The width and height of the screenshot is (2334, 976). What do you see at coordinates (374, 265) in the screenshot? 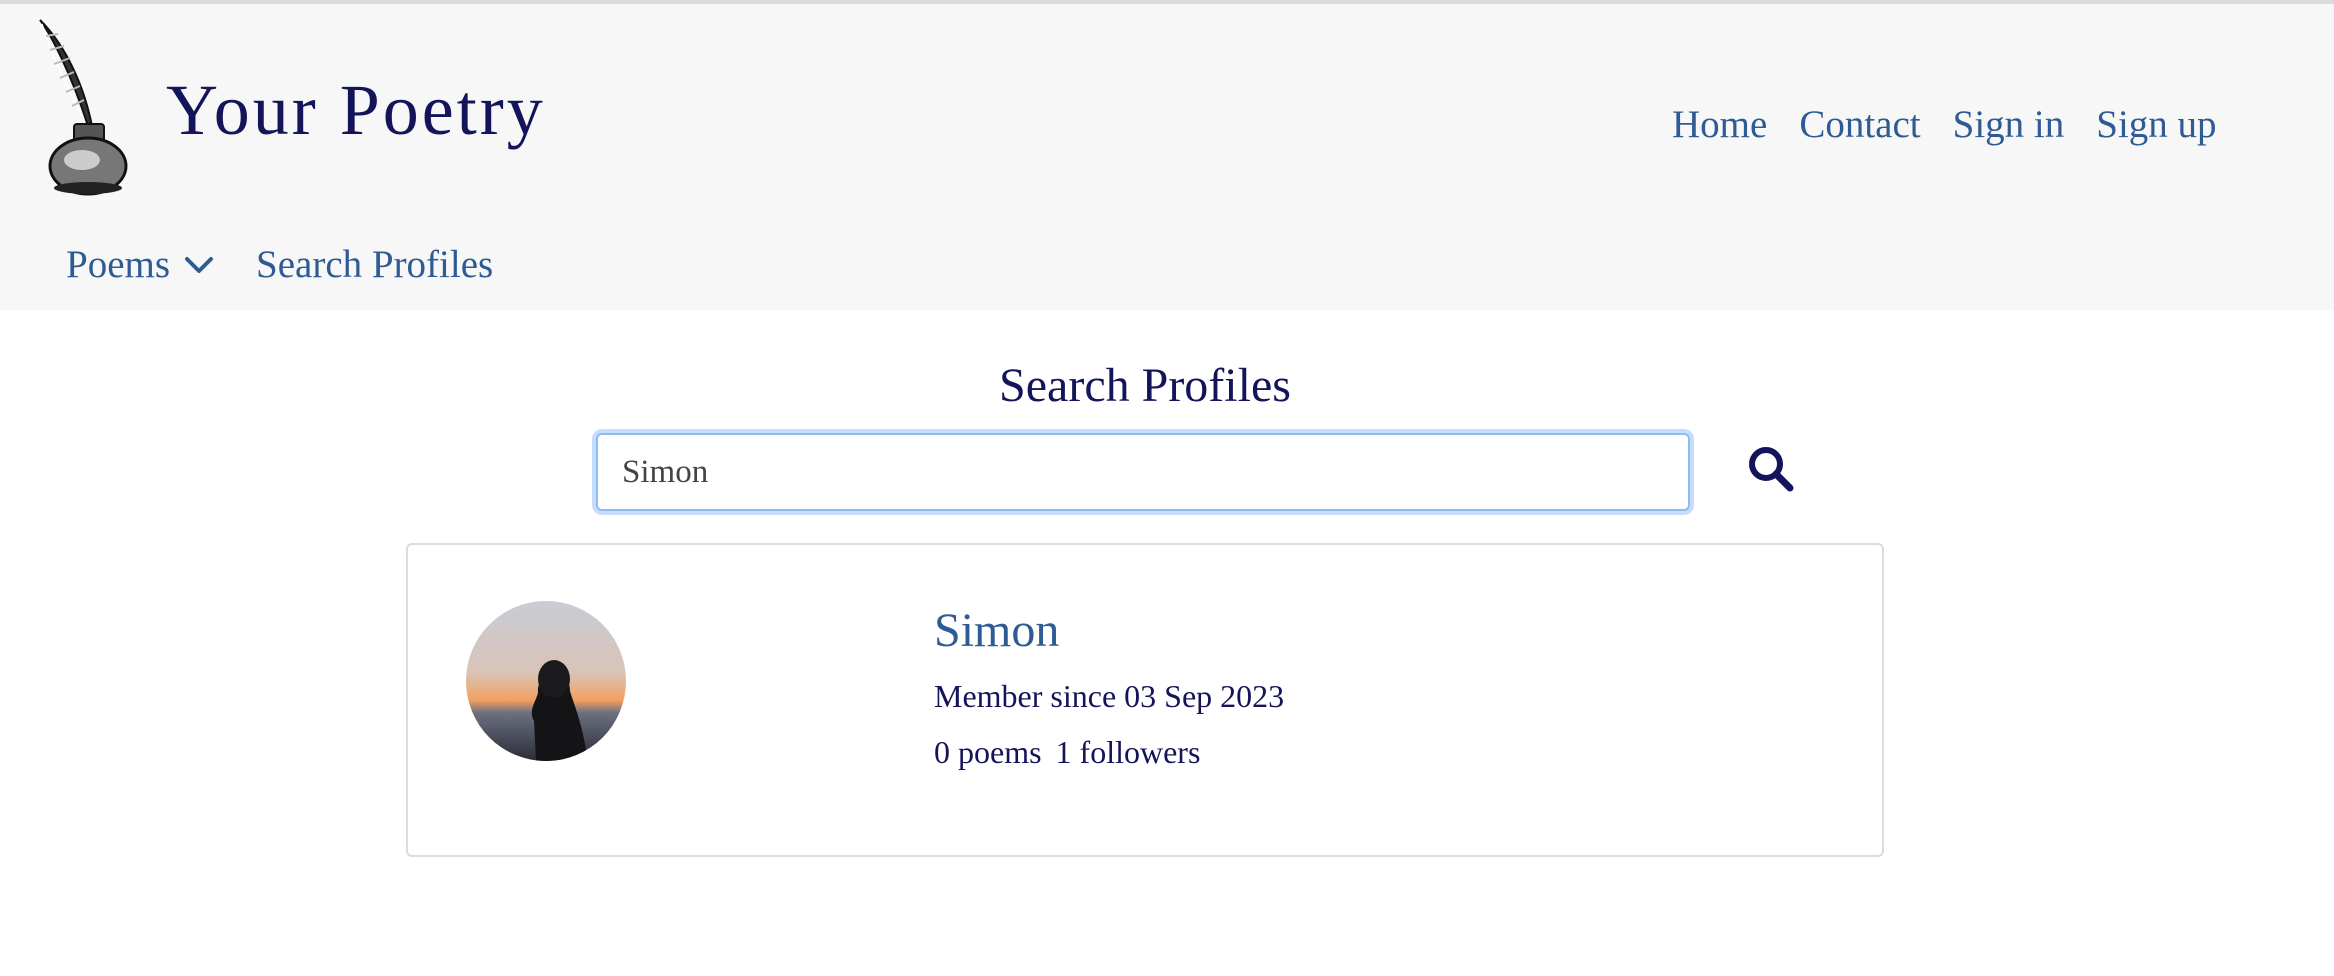
I see `search-profiles-link: Search Profiles` at bounding box center [374, 265].